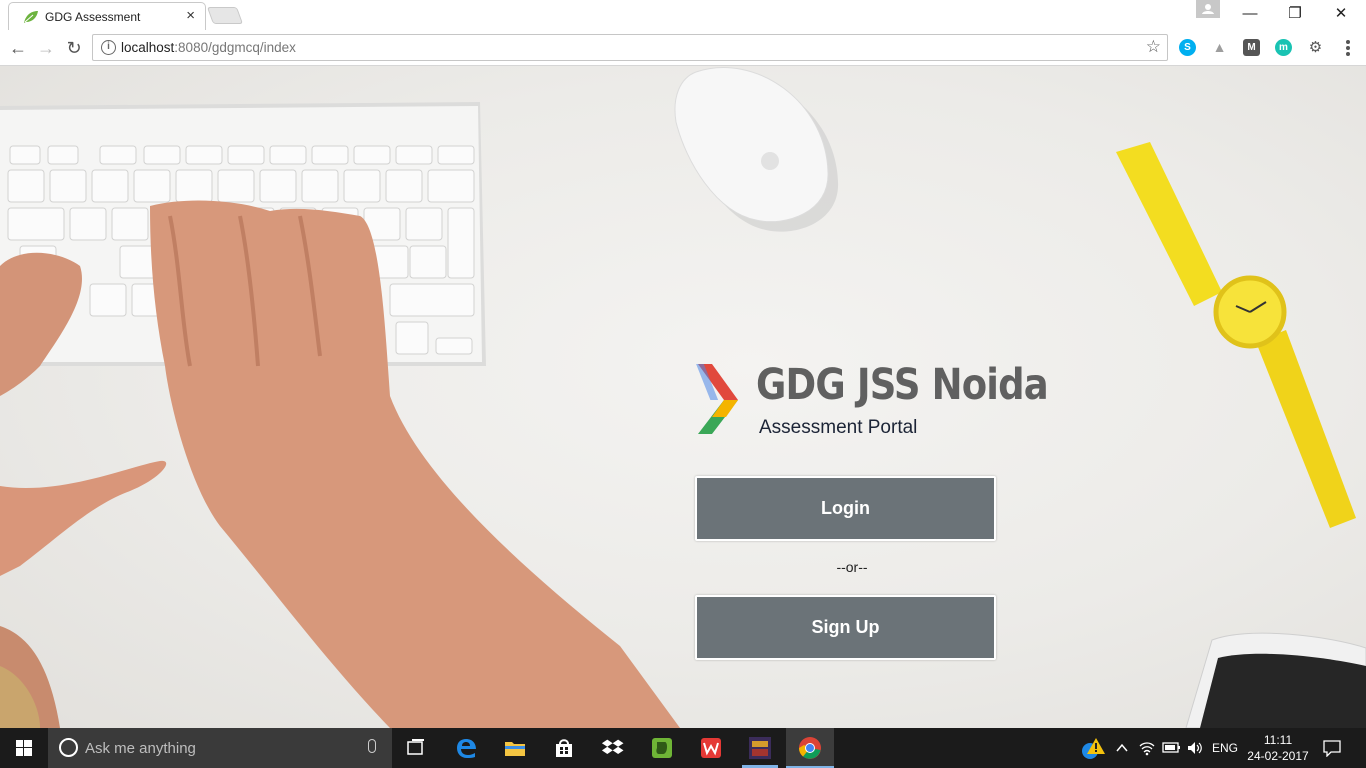 Image resolution: width=1366 pixels, height=768 pixels. Describe the element at coordinates (31, 17) in the screenshot. I see `leaf-favicon-icon` at that location.